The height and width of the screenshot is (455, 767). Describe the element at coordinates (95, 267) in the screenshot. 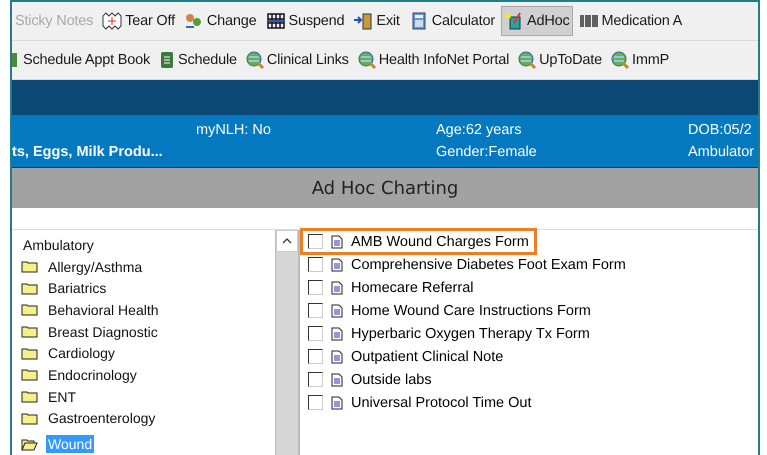

I see `tree-item: Allergy/Asthma` at that location.